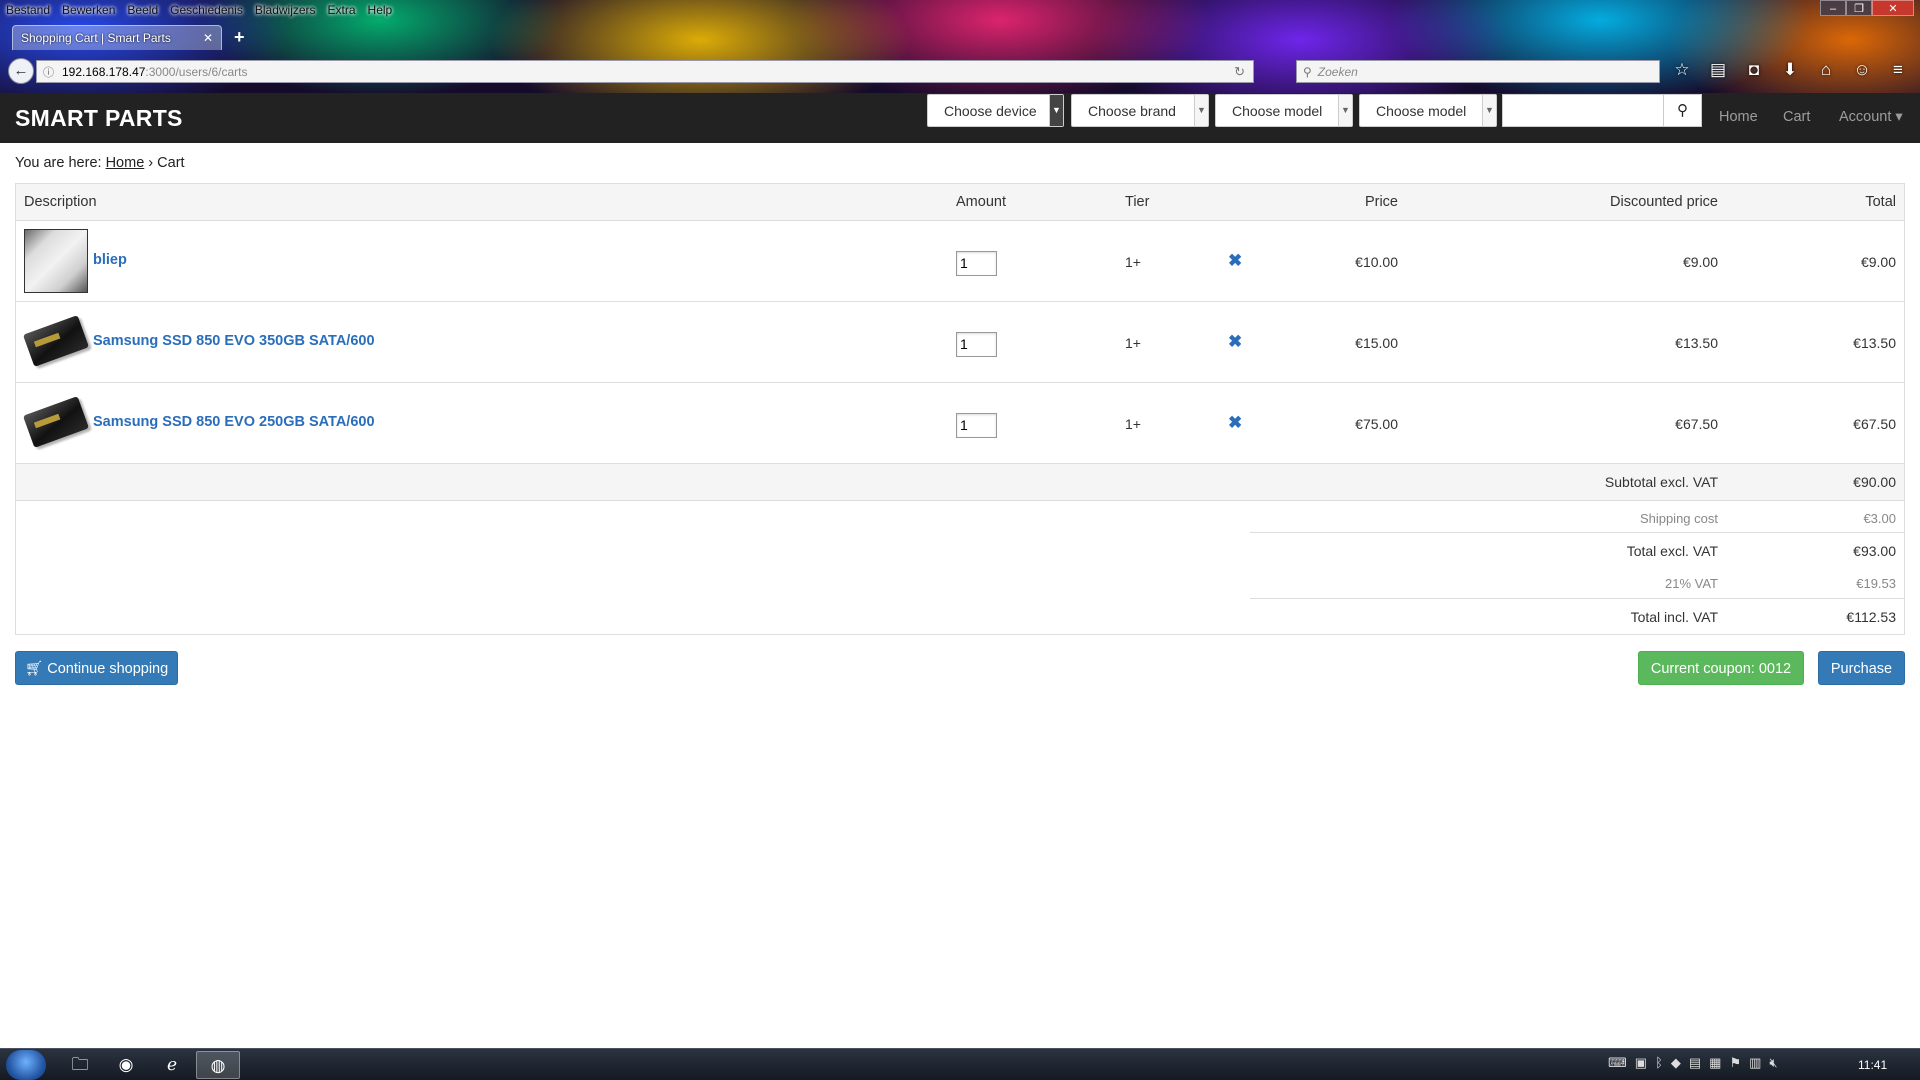 The width and height of the screenshot is (1920, 1080). What do you see at coordinates (1826, 70) in the screenshot?
I see `home-icon: ⌂` at bounding box center [1826, 70].